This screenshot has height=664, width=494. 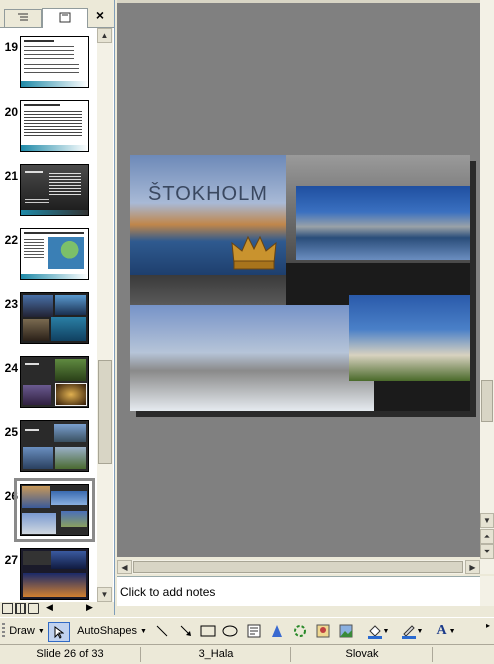 What do you see at coordinates (216, 654) in the screenshot?
I see `design-name: 3_Hala` at bounding box center [216, 654].